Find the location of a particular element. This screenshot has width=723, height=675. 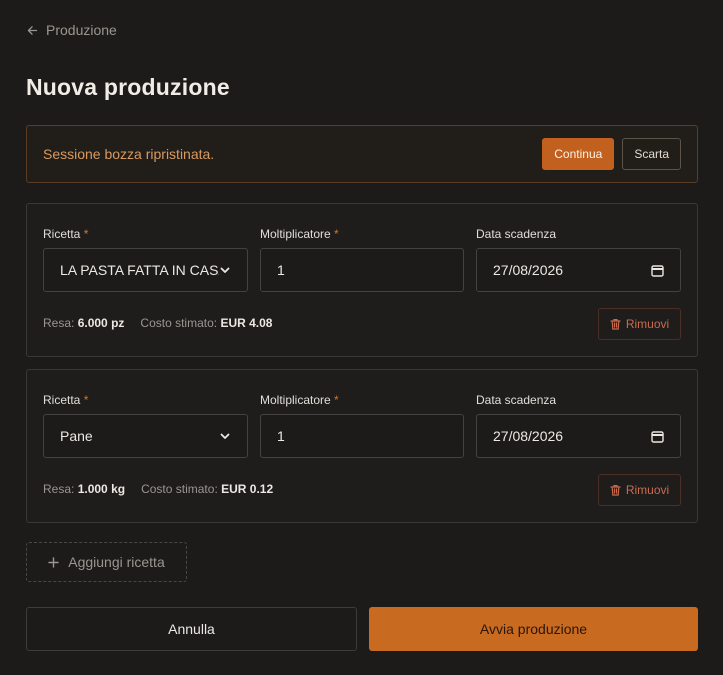

plus-icon is located at coordinates (53, 562).